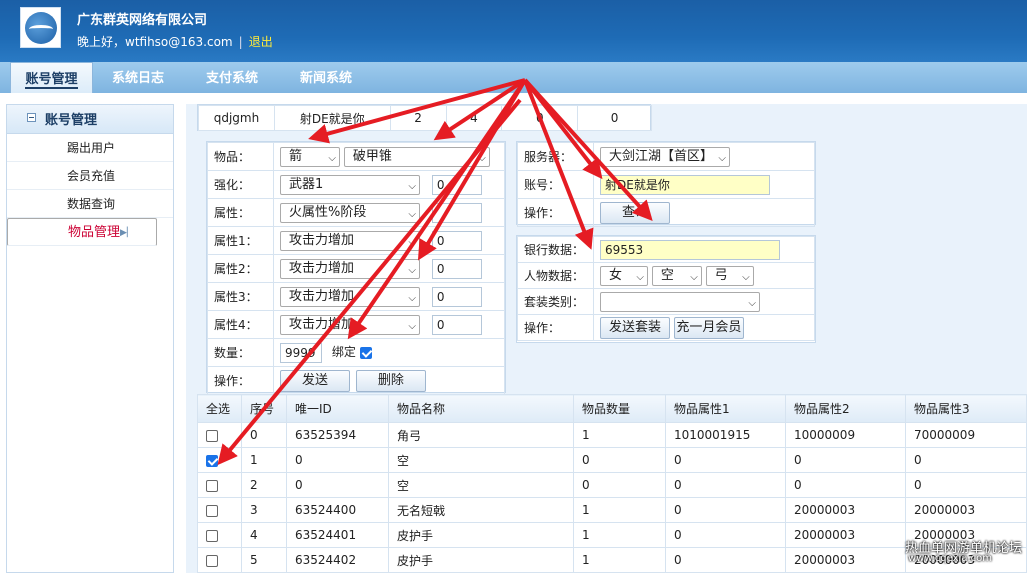  What do you see at coordinates (90, 338) in the screenshot?
I see `sidebar: 账号管理 踢出用户 会员充值 数据查询 物品管理 ▶▏` at bounding box center [90, 338].